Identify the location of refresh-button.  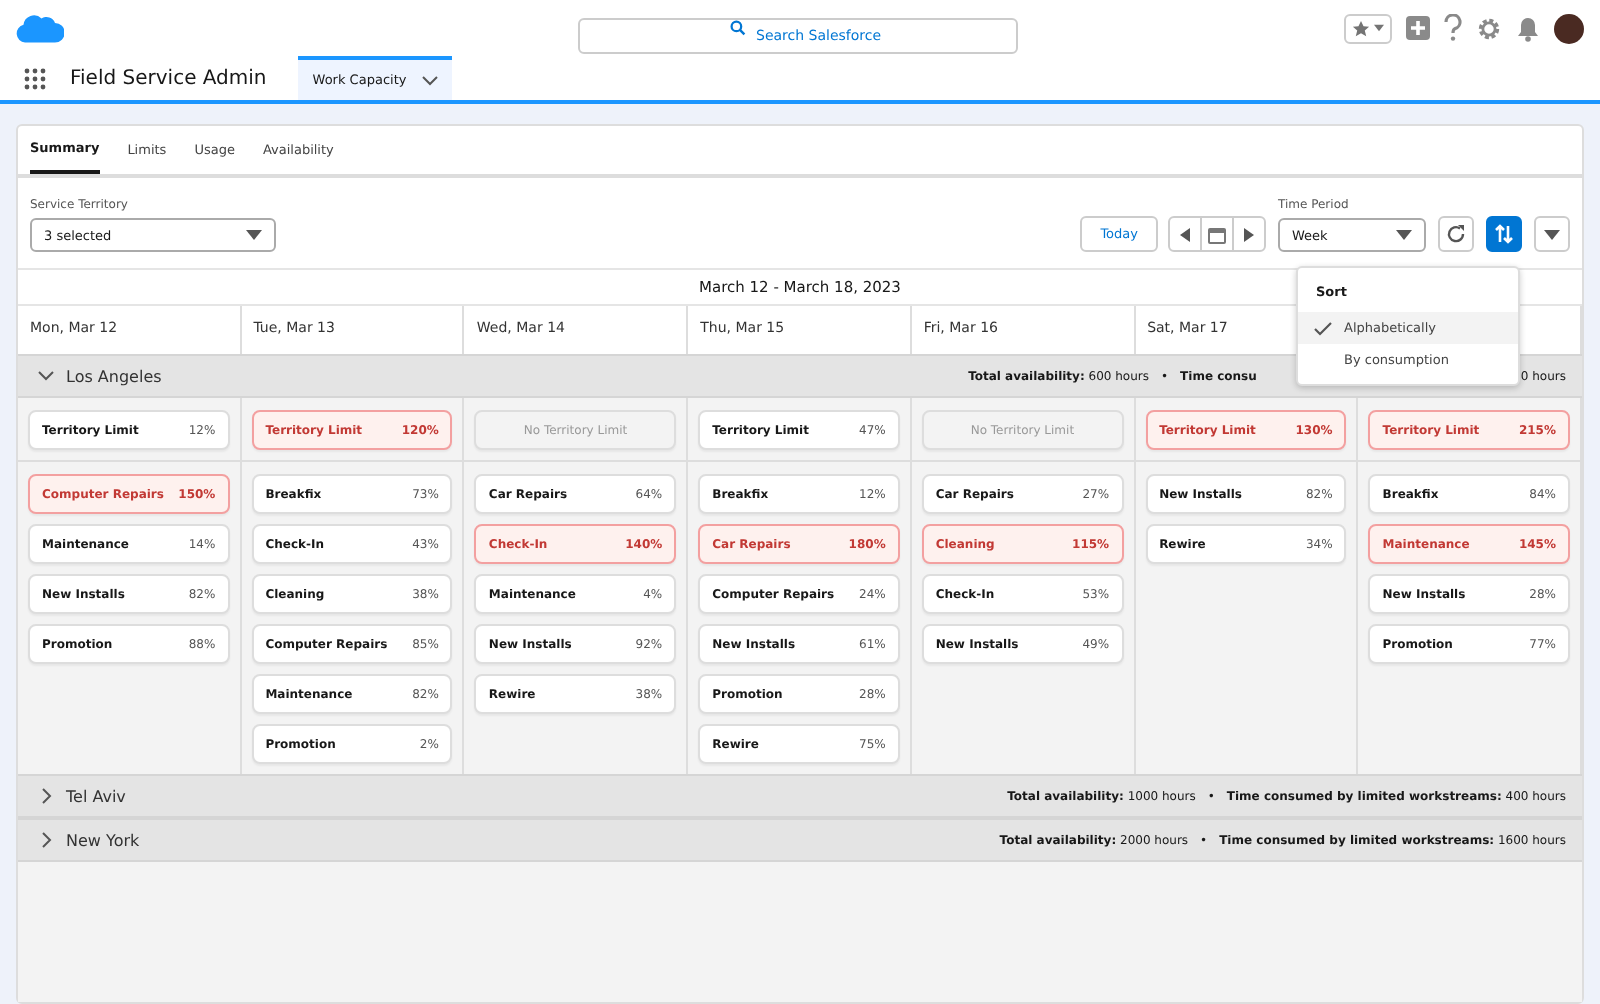
(1456, 234).